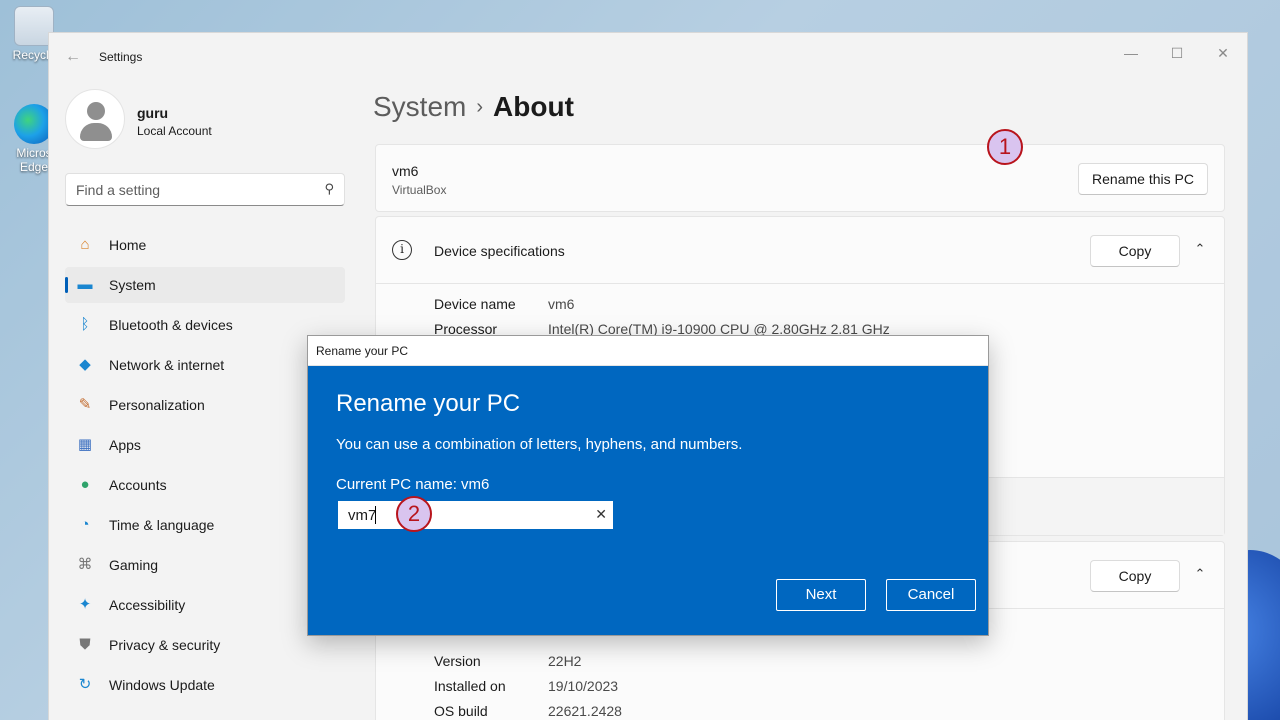 Image resolution: width=1280 pixels, height=720 pixels. I want to click on spec-value: vm6, so click(561, 304).